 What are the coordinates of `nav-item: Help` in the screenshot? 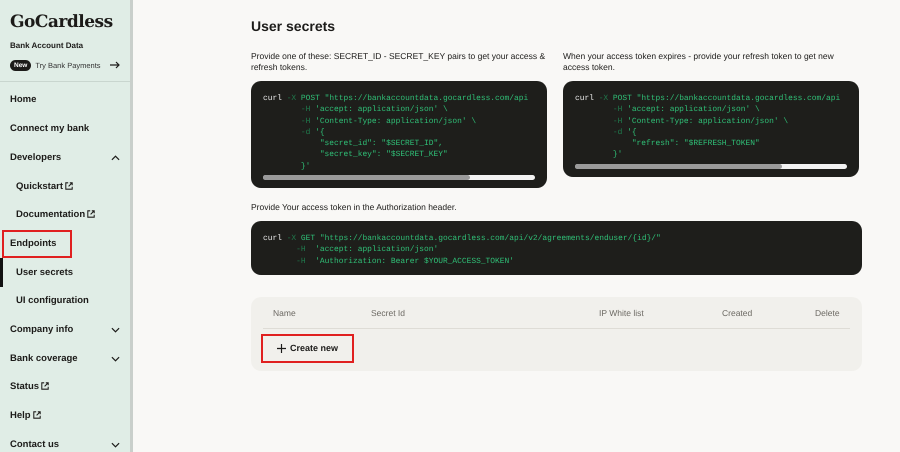 It's located at (65, 416).